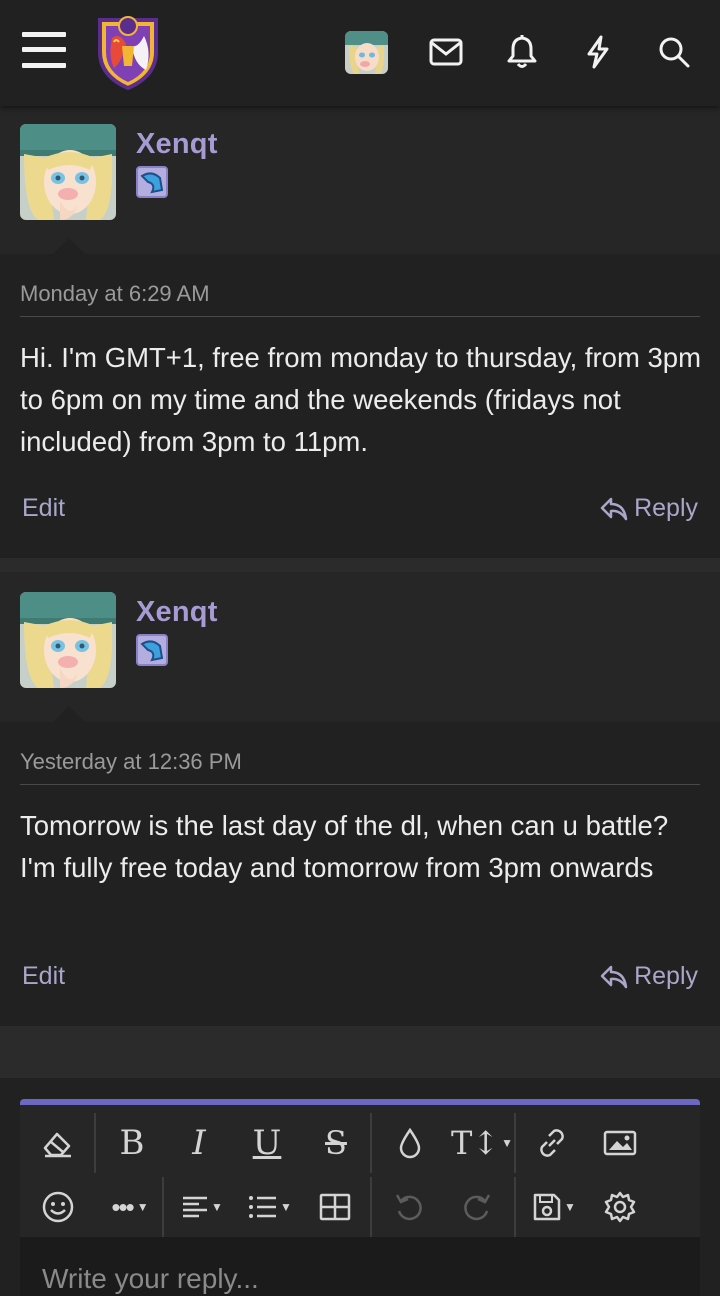 The image size is (720, 1296). What do you see at coordinates (554, 1207) in the screenshot?
I see `save-draft-icon: ▼` at bounding box center [554, 1207].